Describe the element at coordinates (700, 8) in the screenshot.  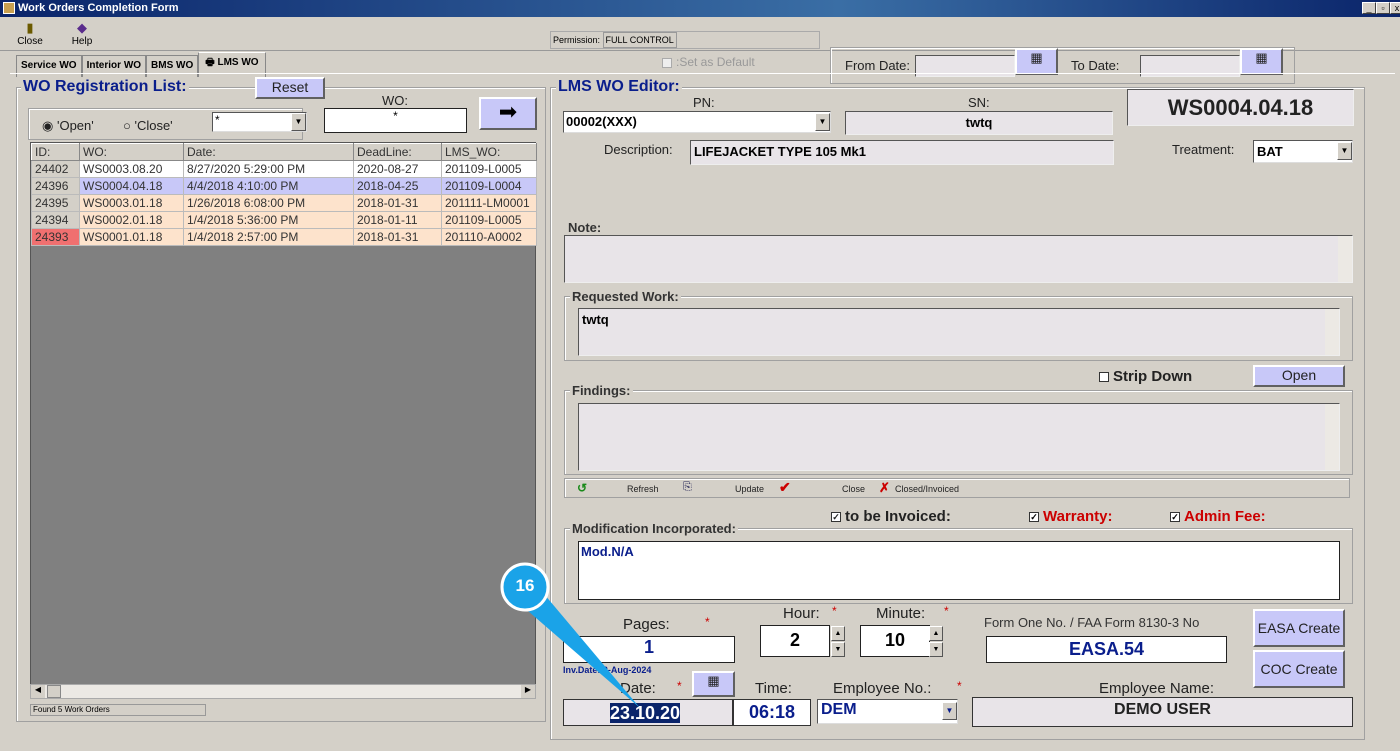
I see `window-title: Work Orders Completion Form` at that location.